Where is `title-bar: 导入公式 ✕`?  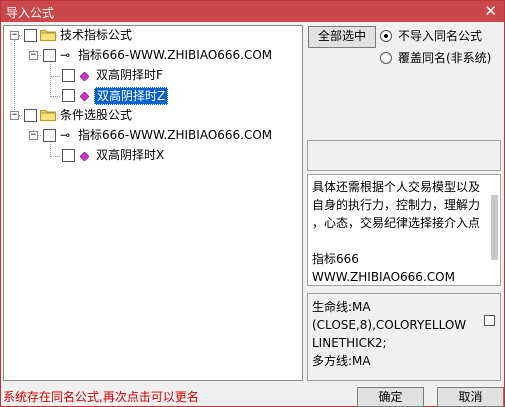 title-bar: 导入公式 ✕ is located at coordinates (252, 11).